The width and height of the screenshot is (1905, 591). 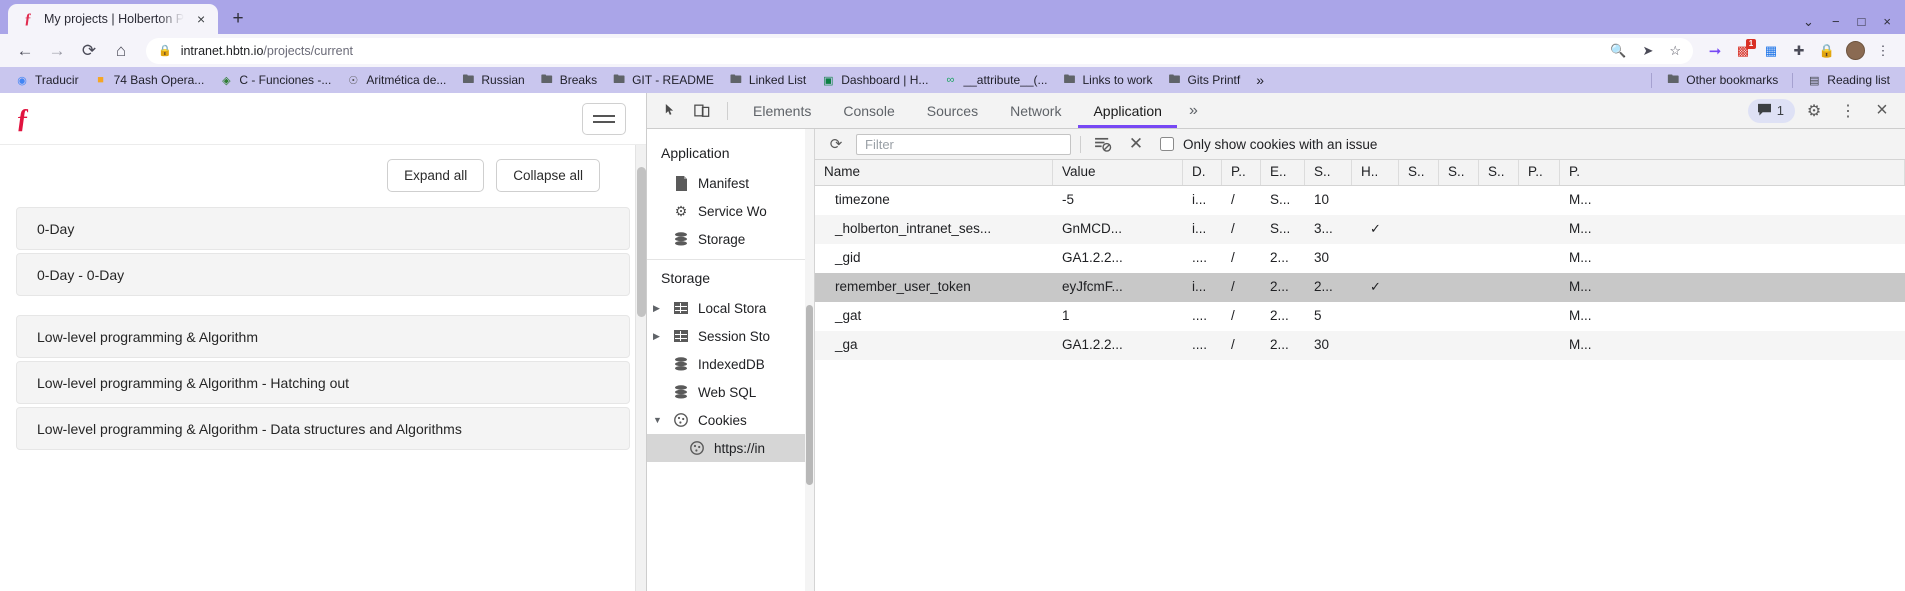 I want to click on bookmarks-overflow-icon: », so click(x=1260, y=80).